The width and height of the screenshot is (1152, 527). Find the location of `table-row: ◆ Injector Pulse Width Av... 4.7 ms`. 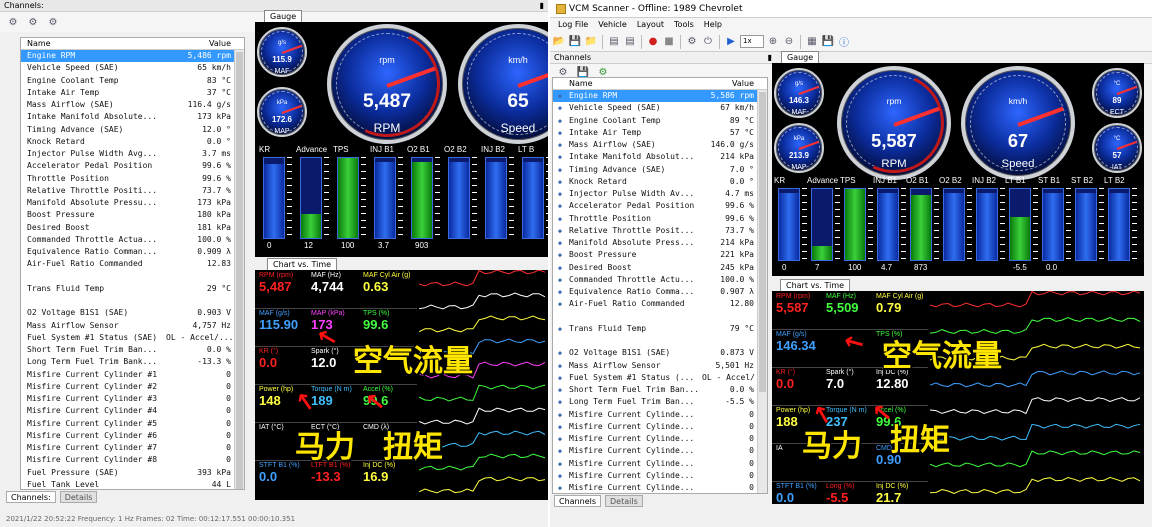

table-row: ◆ Injector Pulse Width Av... 4.7 ms is located at coordinates (660, 194).